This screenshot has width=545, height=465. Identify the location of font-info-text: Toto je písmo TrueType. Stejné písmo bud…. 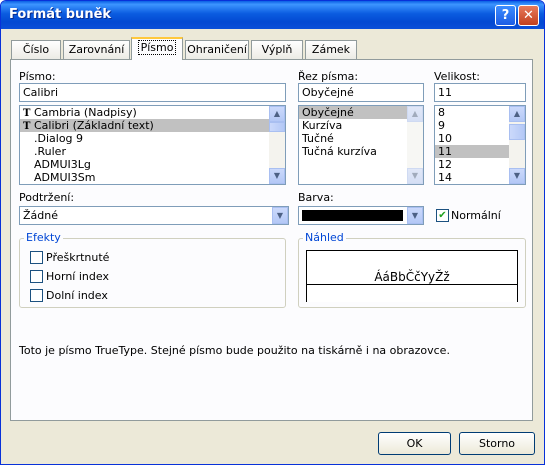
(234, 350).